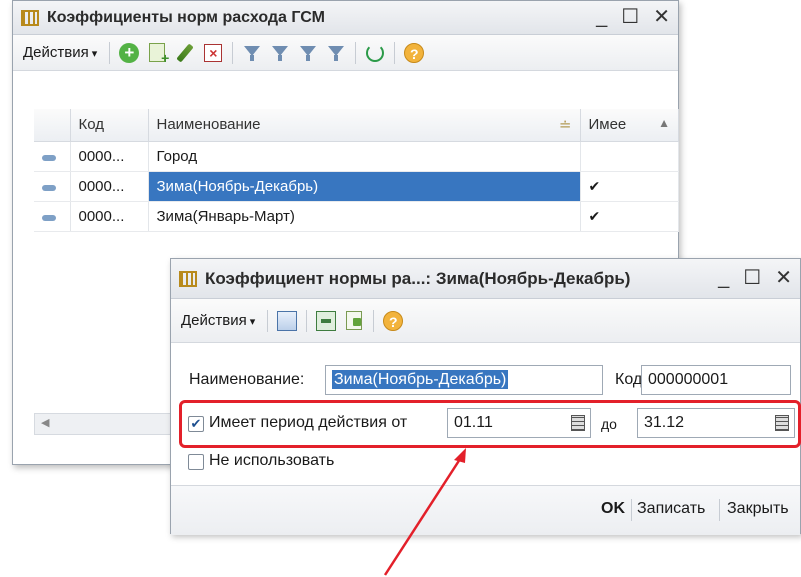  I want to click on move-icon, so click(287, 320).